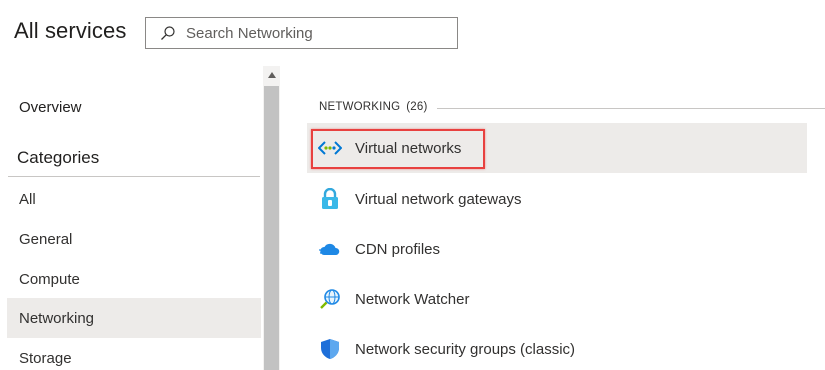 This screenshot has width=825, height=370. I want to click on left-nav-scrollbar, so click(271, 218).